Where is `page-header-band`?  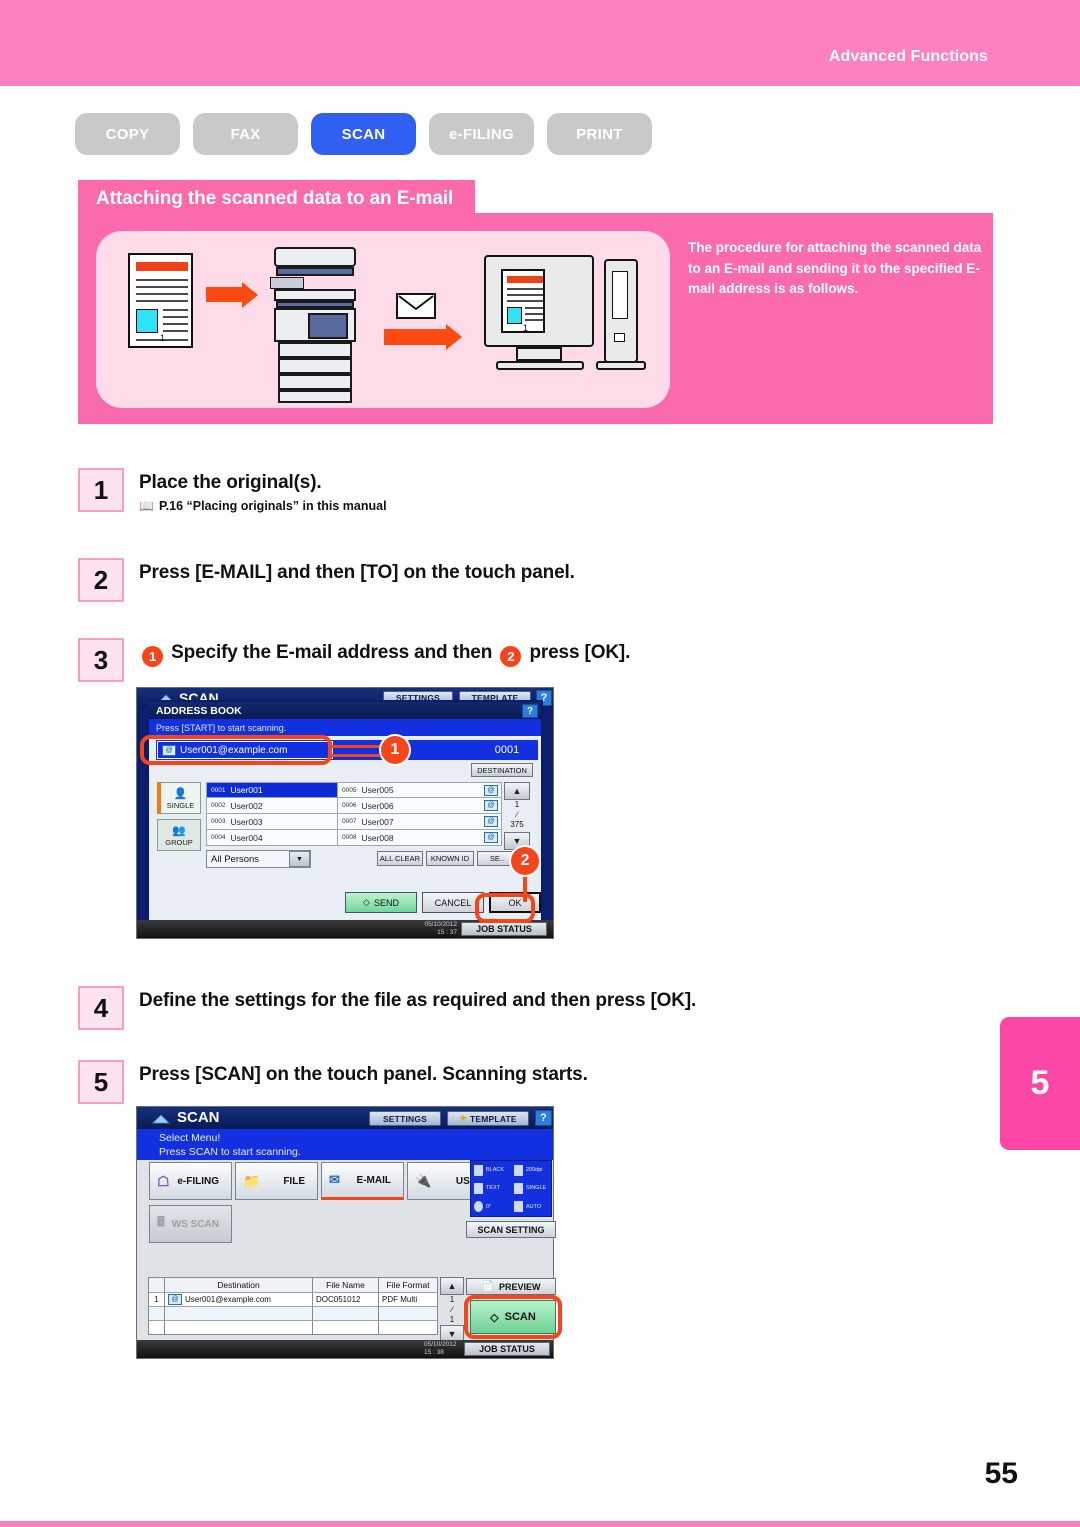 page-header-band is located at coordinates (540, 43).